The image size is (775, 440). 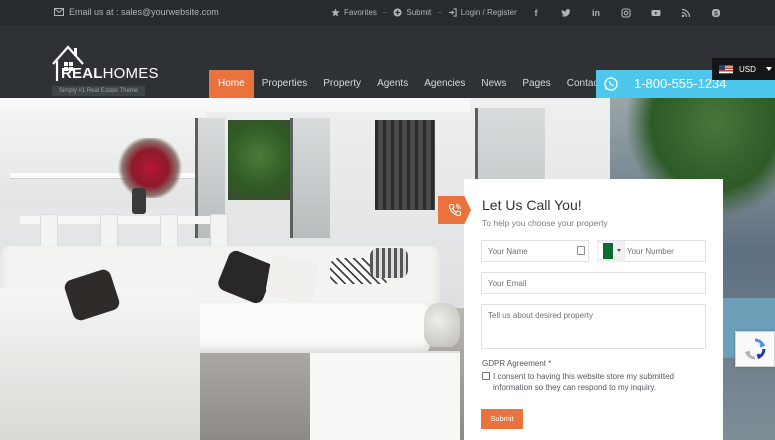 What do you see at coordinates (310, 178) in the screenshot?
I see `glass-door` at bounding box center [310, 178].